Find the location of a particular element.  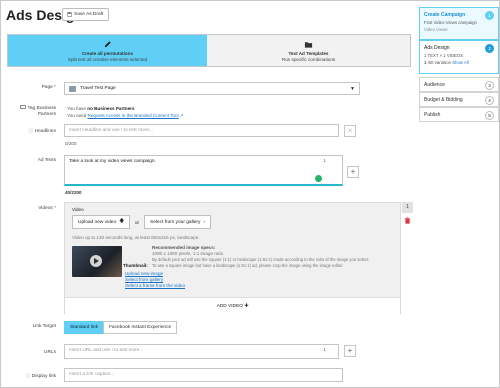

play-icon is located at coordinates (96, 261).